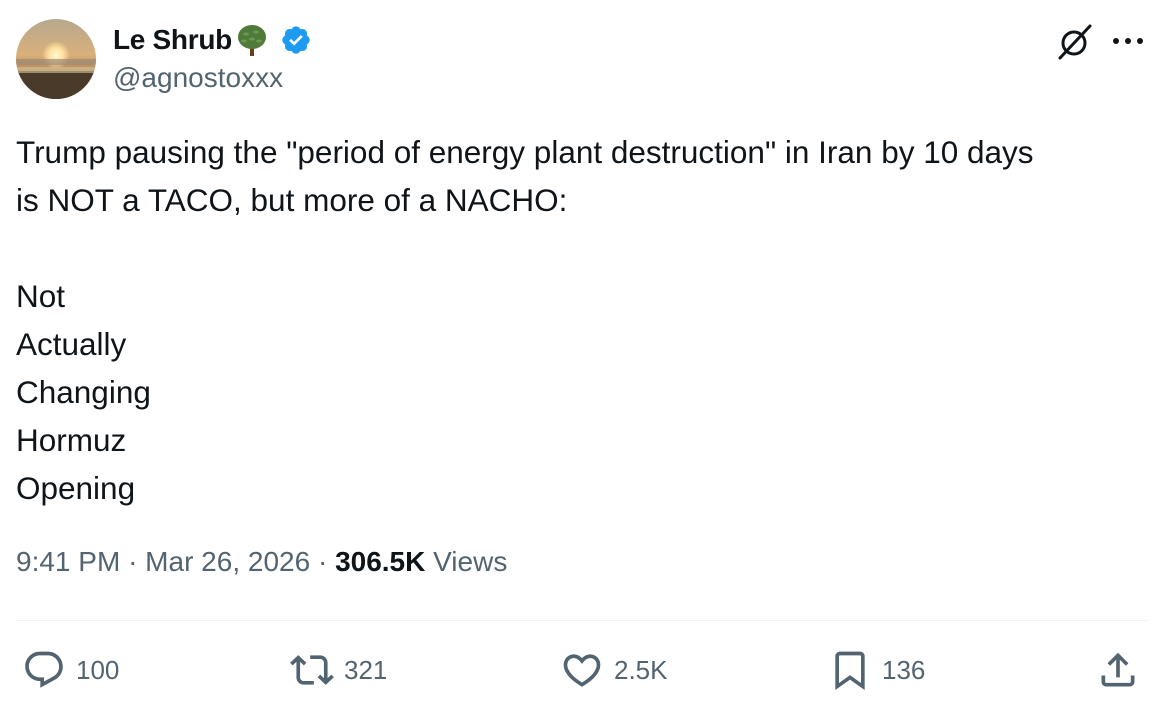  I want to click on author-name: Le Shrub, so click(172, 40).